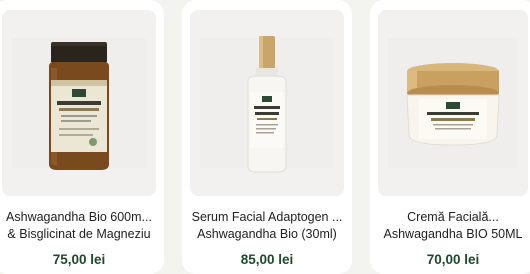 The image size is (530, 274). Describe the element at coordinates (267, 234) in the screenshot. I see `product-name-line2: Ashwagandha Bio (30ml)` at that location.